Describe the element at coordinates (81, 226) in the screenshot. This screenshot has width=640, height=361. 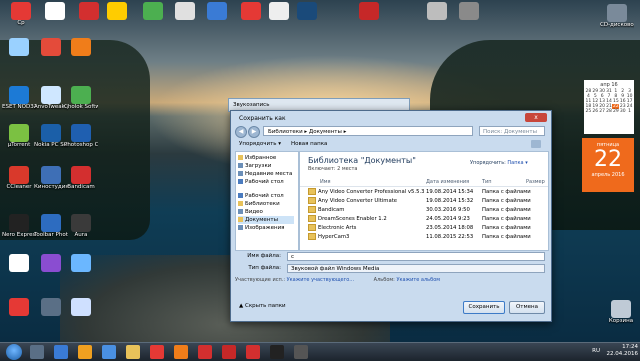
I see `desktop-icon: Aura` at that location.